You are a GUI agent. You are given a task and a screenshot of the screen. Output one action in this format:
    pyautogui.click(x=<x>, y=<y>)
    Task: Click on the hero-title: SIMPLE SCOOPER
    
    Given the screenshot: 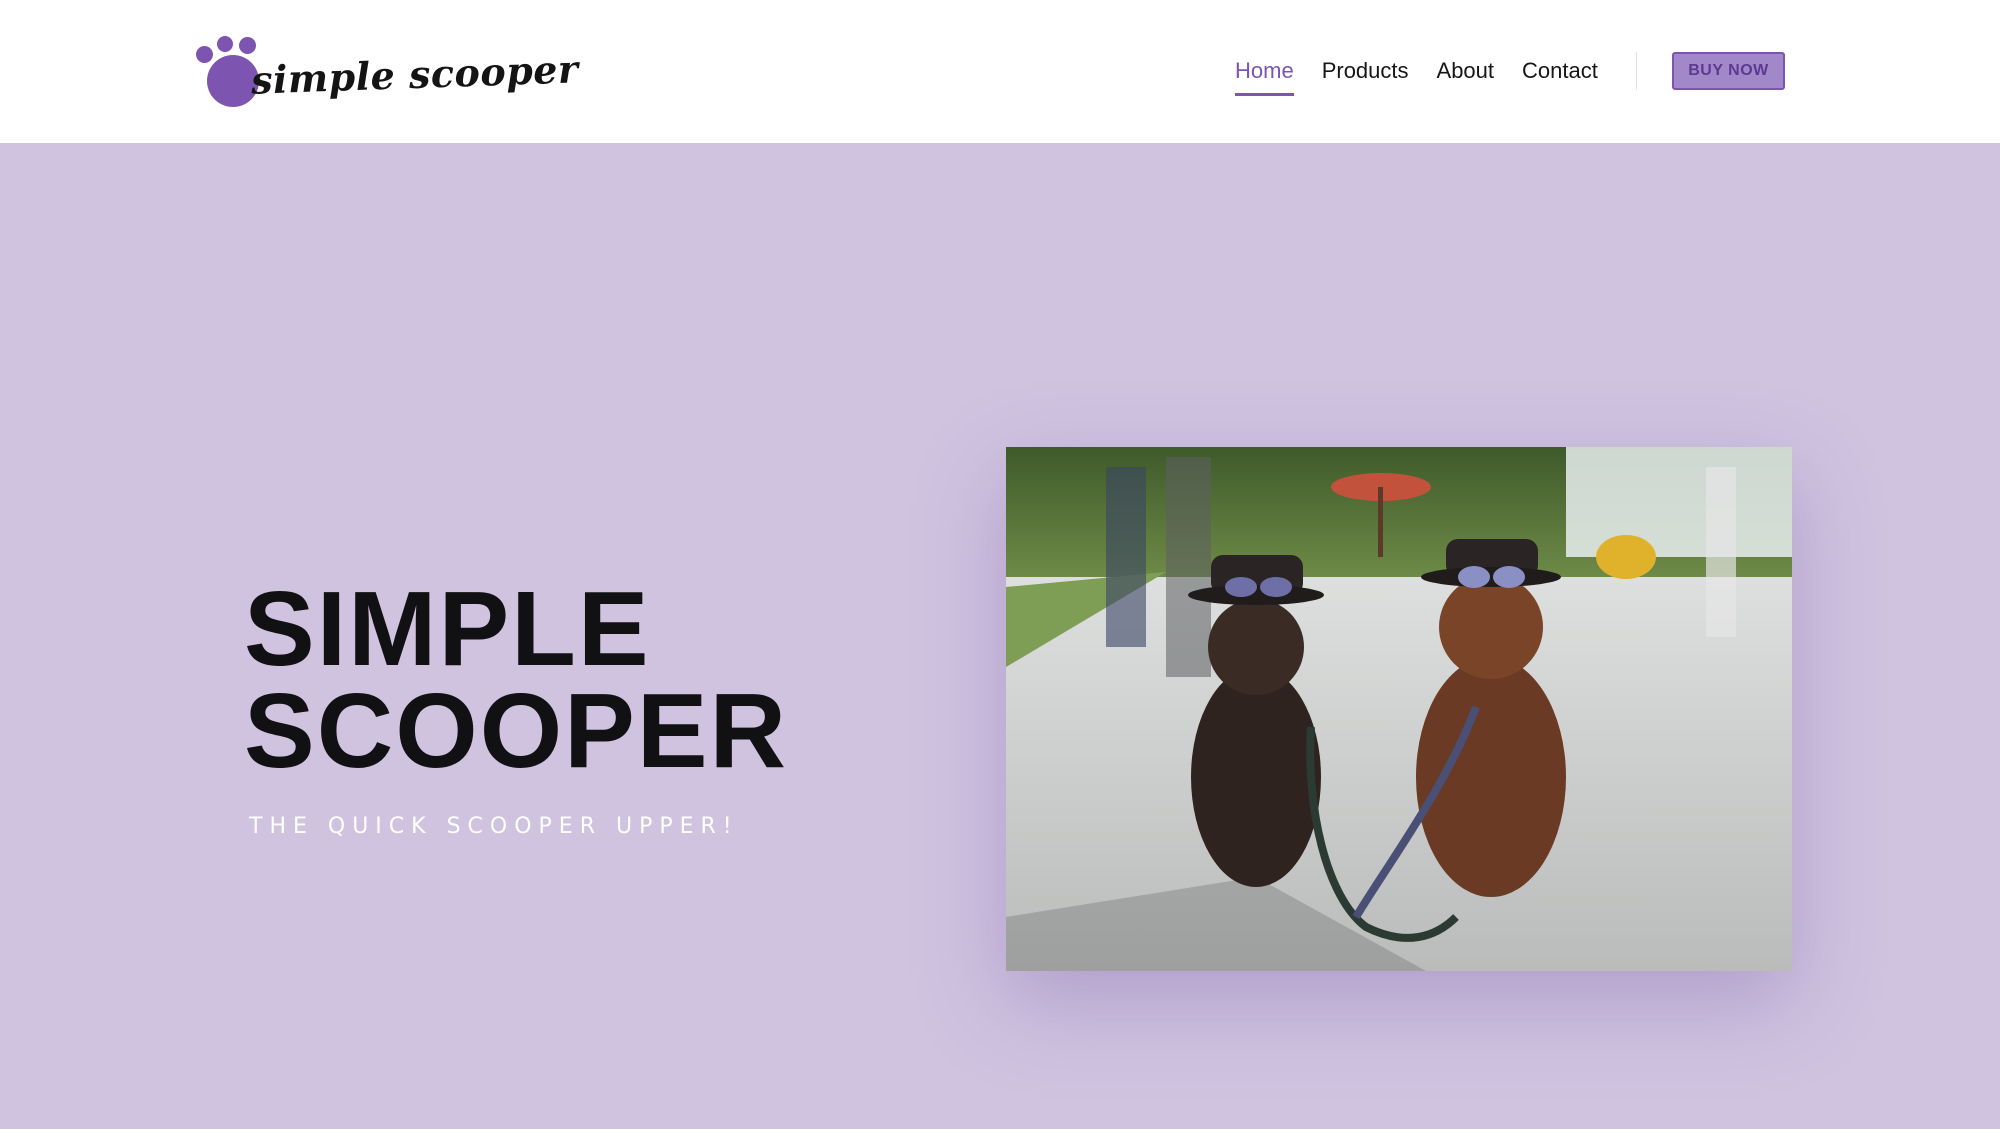 What is the action you would take?
    pyautogui.click(x=516, y=680)
    